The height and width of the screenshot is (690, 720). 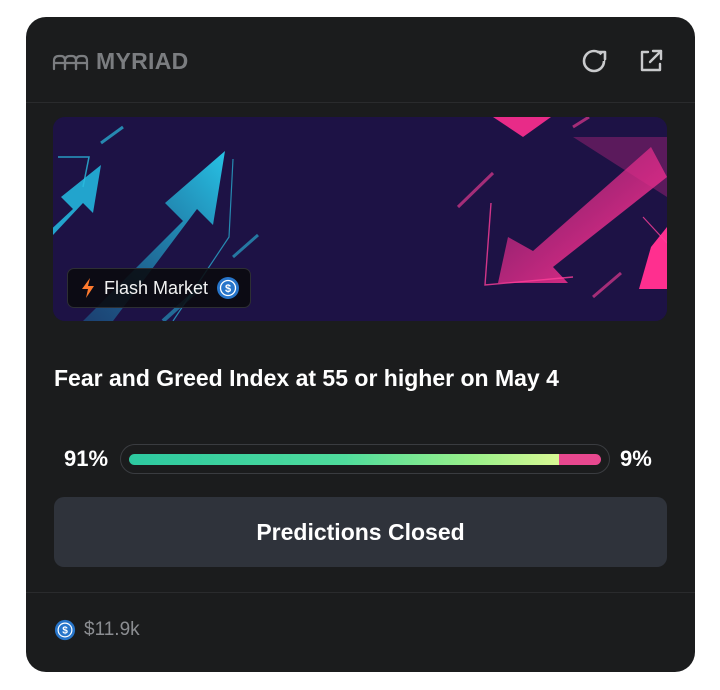 I want to click on badge-label: Flash Market, so click(x=156, y=287).